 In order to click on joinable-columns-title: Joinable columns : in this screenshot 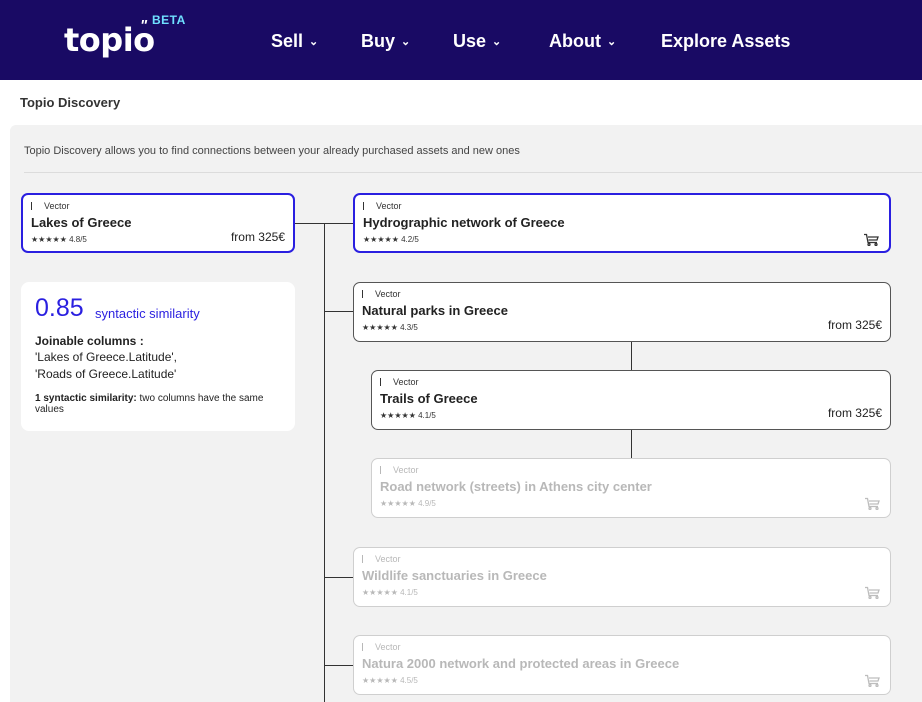, I will do `click(89, 341)`.